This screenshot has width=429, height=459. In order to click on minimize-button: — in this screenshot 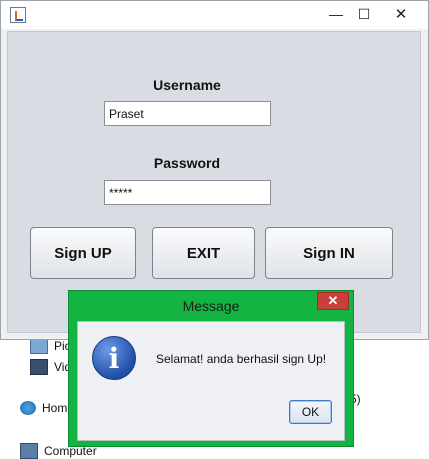, I will do `click(336, 14)`.